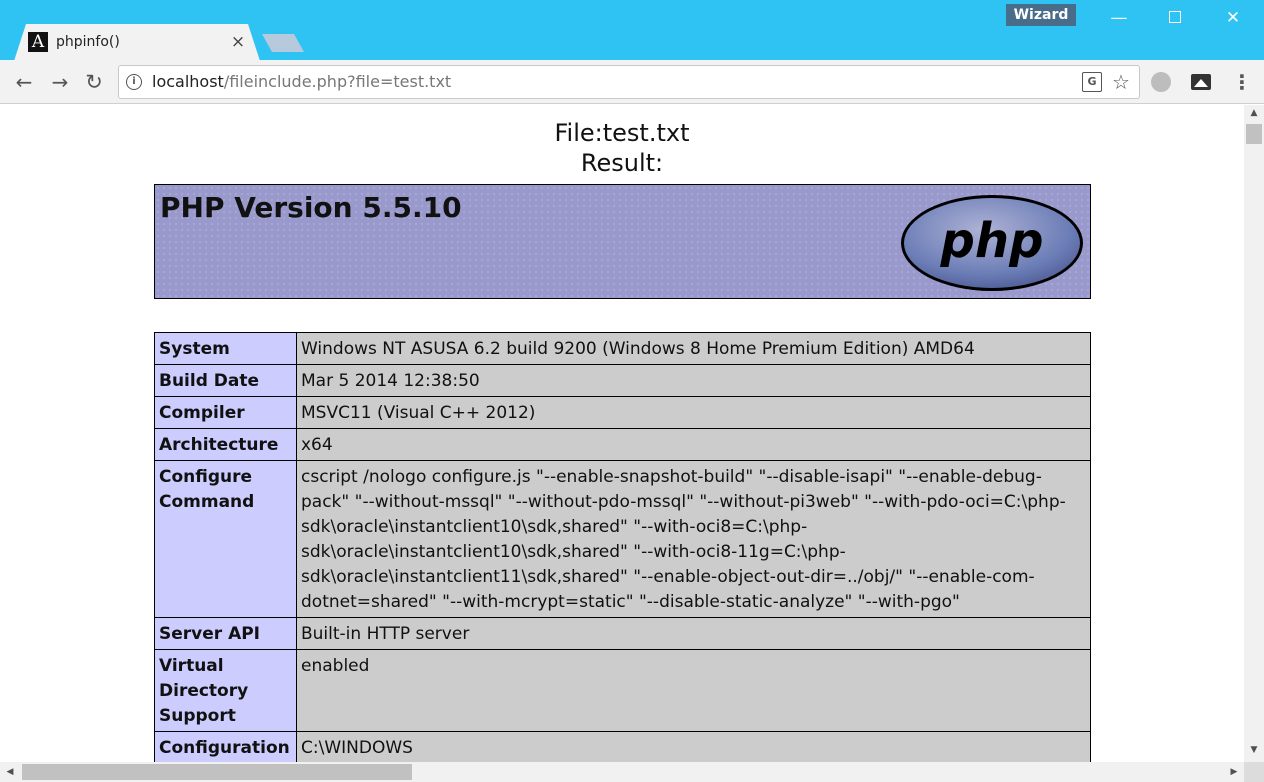 The height and width of the screenshot is (782, 1264). Describe the element at coordinates (693, 444) in the screenshot. I see `row-value: x64` at that location.